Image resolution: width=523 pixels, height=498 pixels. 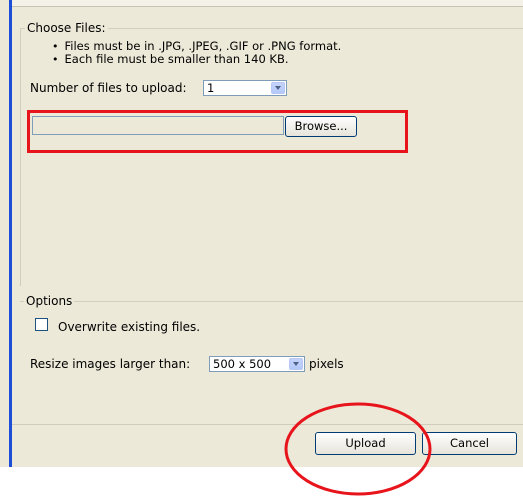 I want to click on resize-select: 500 x 500, so click(x=257, y=364).